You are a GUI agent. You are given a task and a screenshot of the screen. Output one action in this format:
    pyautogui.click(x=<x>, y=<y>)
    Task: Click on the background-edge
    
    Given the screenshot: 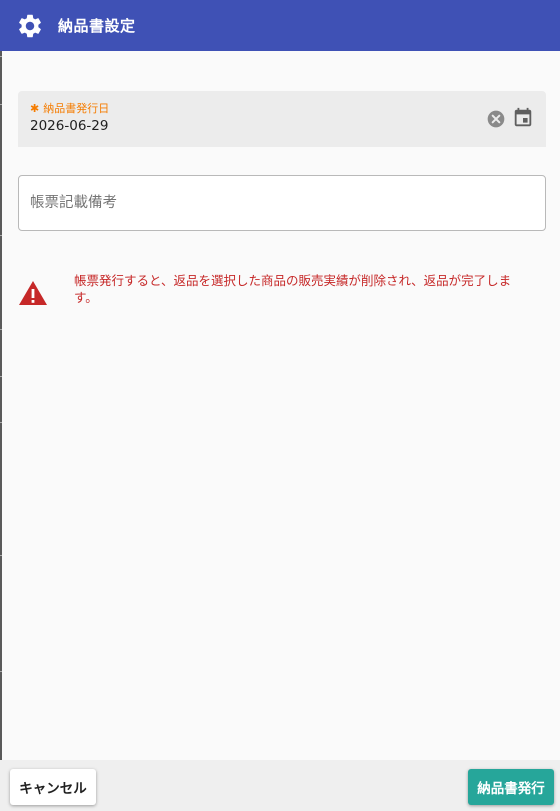 What is the action you would take?
    pyautogui.click(x=1, y=431)
    